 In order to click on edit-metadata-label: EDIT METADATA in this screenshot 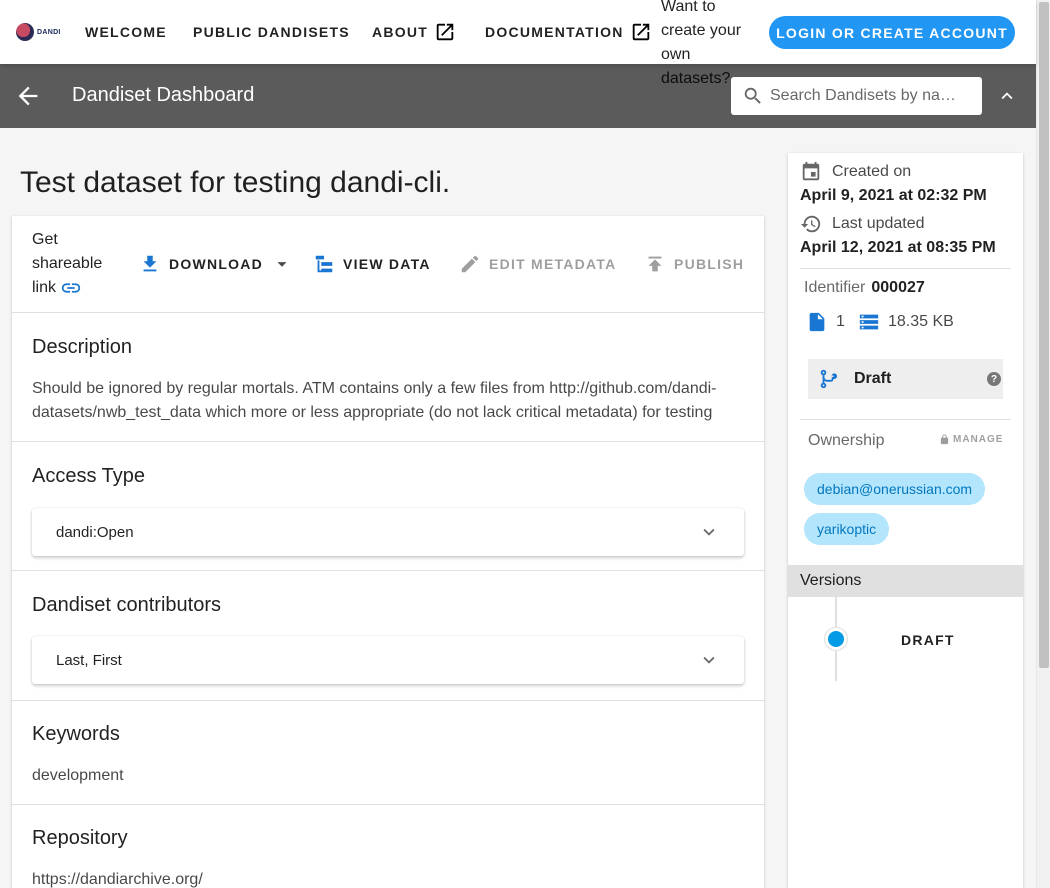, I will do `click(553, 264)`.